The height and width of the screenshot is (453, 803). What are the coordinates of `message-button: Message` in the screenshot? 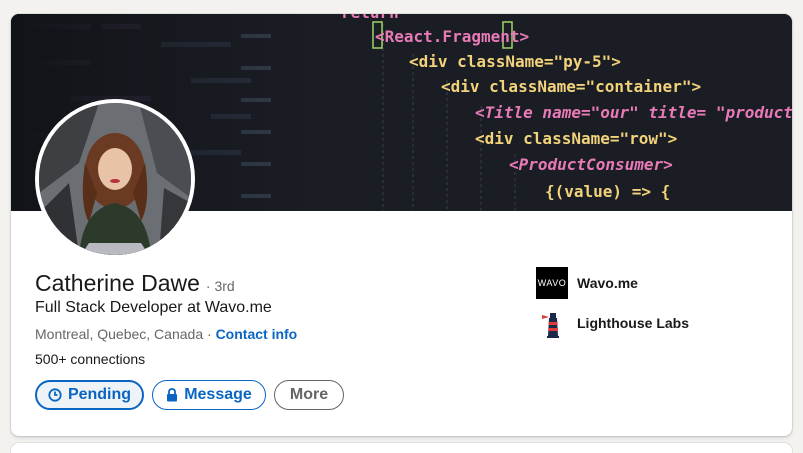 It's located at (209, 395).